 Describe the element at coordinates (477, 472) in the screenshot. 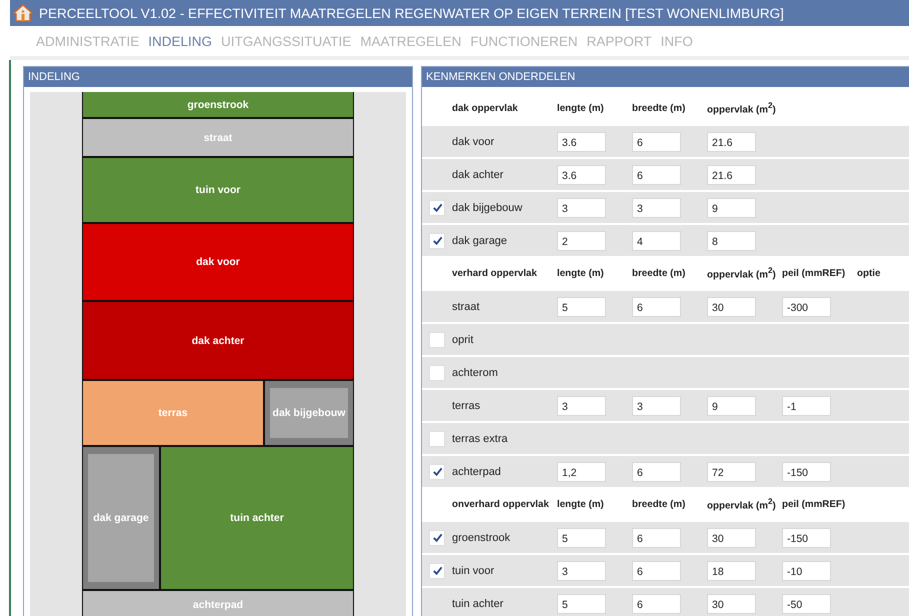

I see `row-label: achterpad` at that location.